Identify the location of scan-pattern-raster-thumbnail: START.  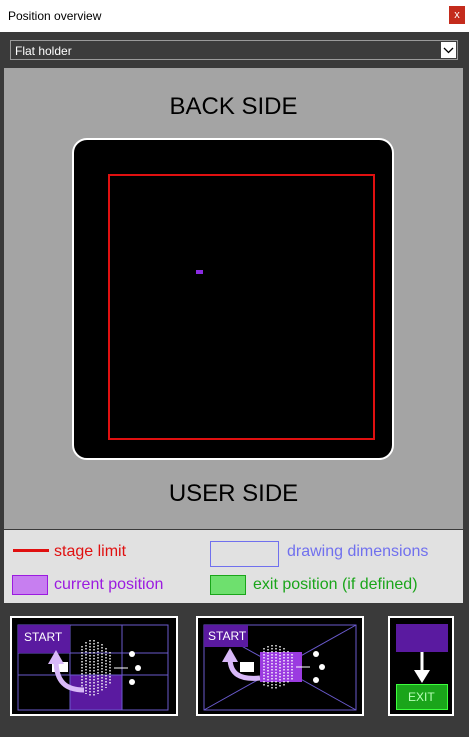
(94, 666).